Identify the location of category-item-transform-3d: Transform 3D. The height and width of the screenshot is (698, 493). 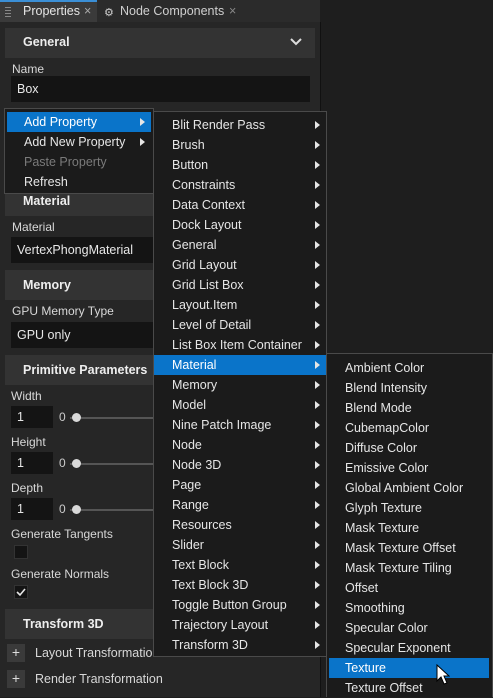
(240, 645).